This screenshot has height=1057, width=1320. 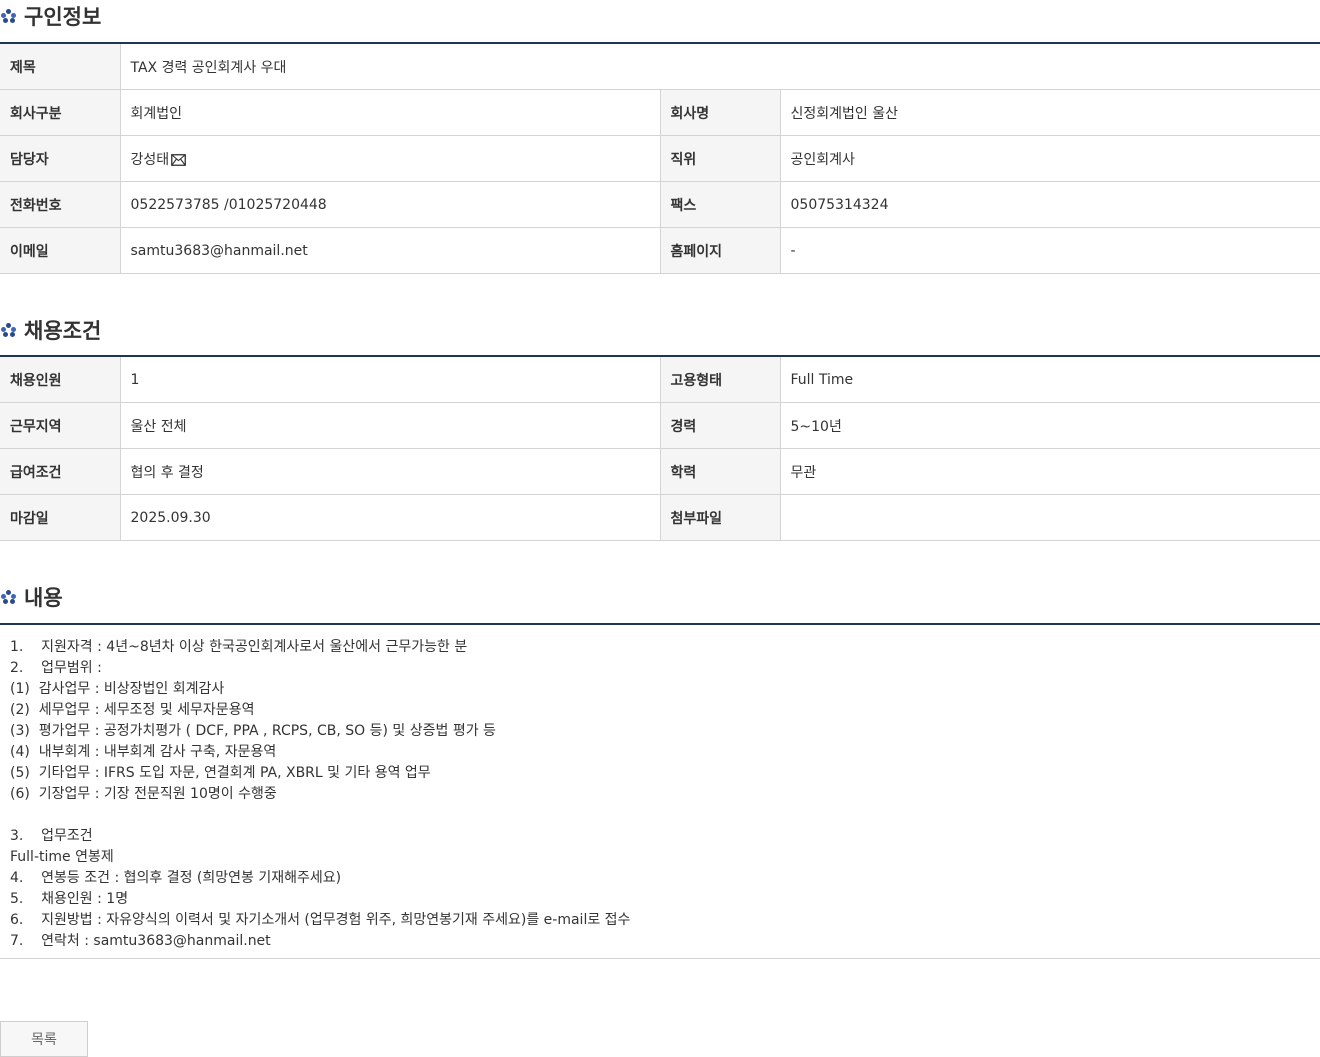 What do you see at coordinates (1050, 250) in the screenshot?
I see `homepage-value: -` at bounding box center [1050, 250].